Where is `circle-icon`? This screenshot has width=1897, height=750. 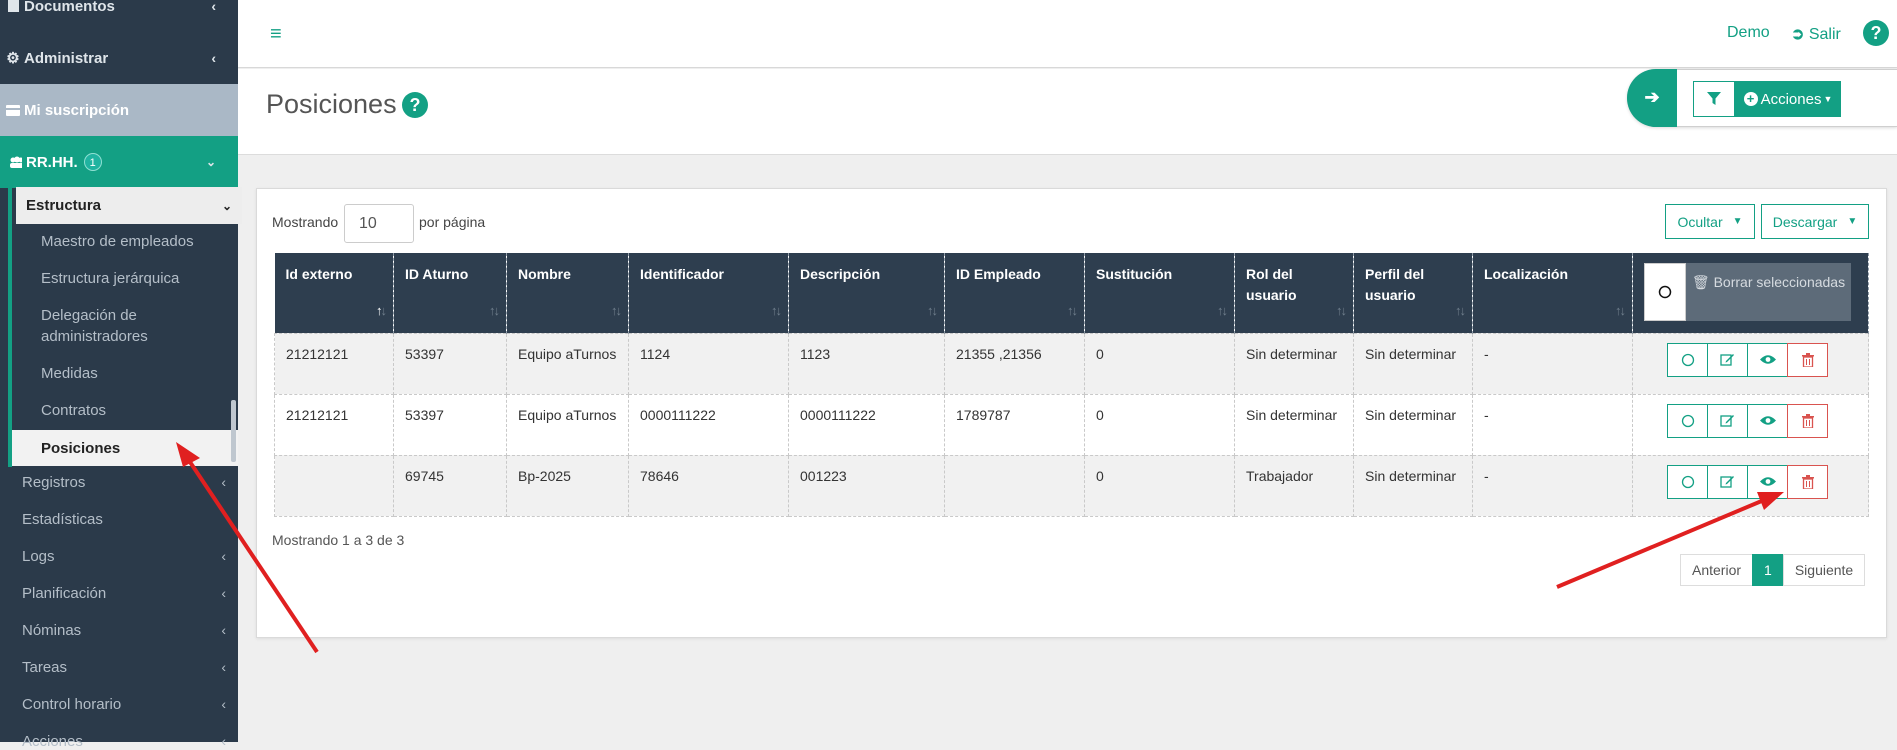 circle-icon is located at coordinates (1687, 420).